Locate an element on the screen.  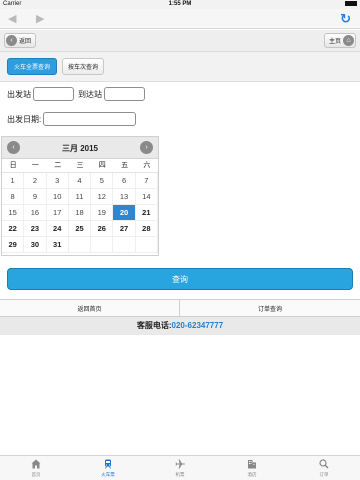
reload-icon: ↻ is located at coordinates (345, 19).